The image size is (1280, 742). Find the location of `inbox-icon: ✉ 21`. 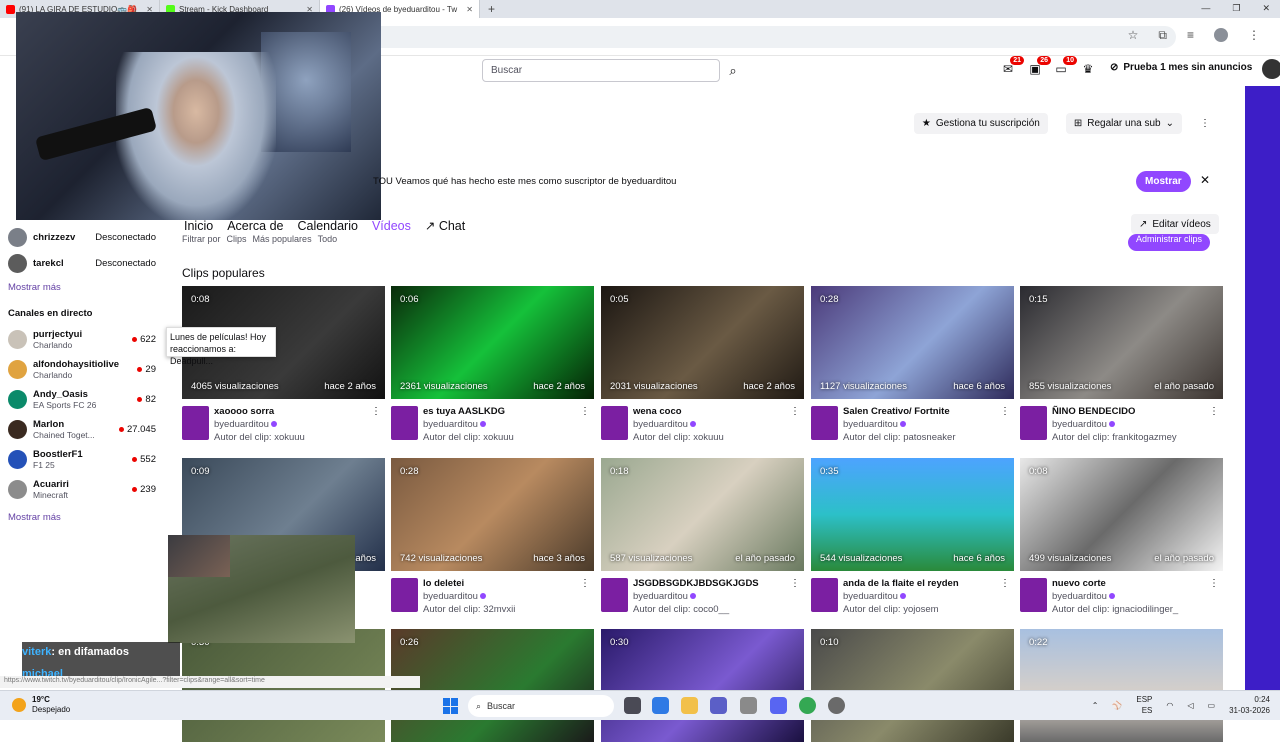

inbox-icon: ✉ 21 is located at coordinates (1012, 67).